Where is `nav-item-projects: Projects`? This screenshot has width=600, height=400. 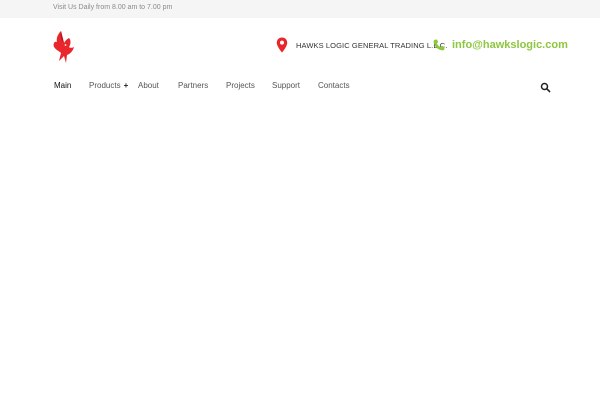 nav-item-projects: Projects is located at coordinates (240, 85).